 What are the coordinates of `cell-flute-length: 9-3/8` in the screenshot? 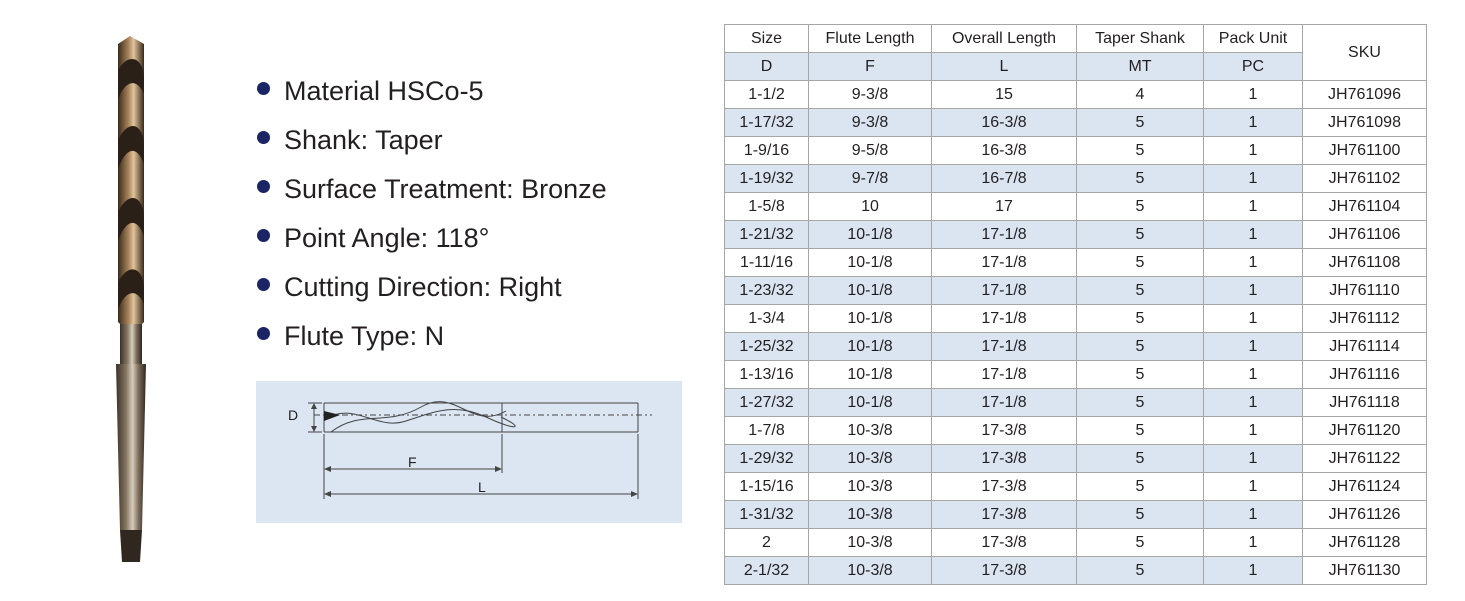 It's located at (870, 122).